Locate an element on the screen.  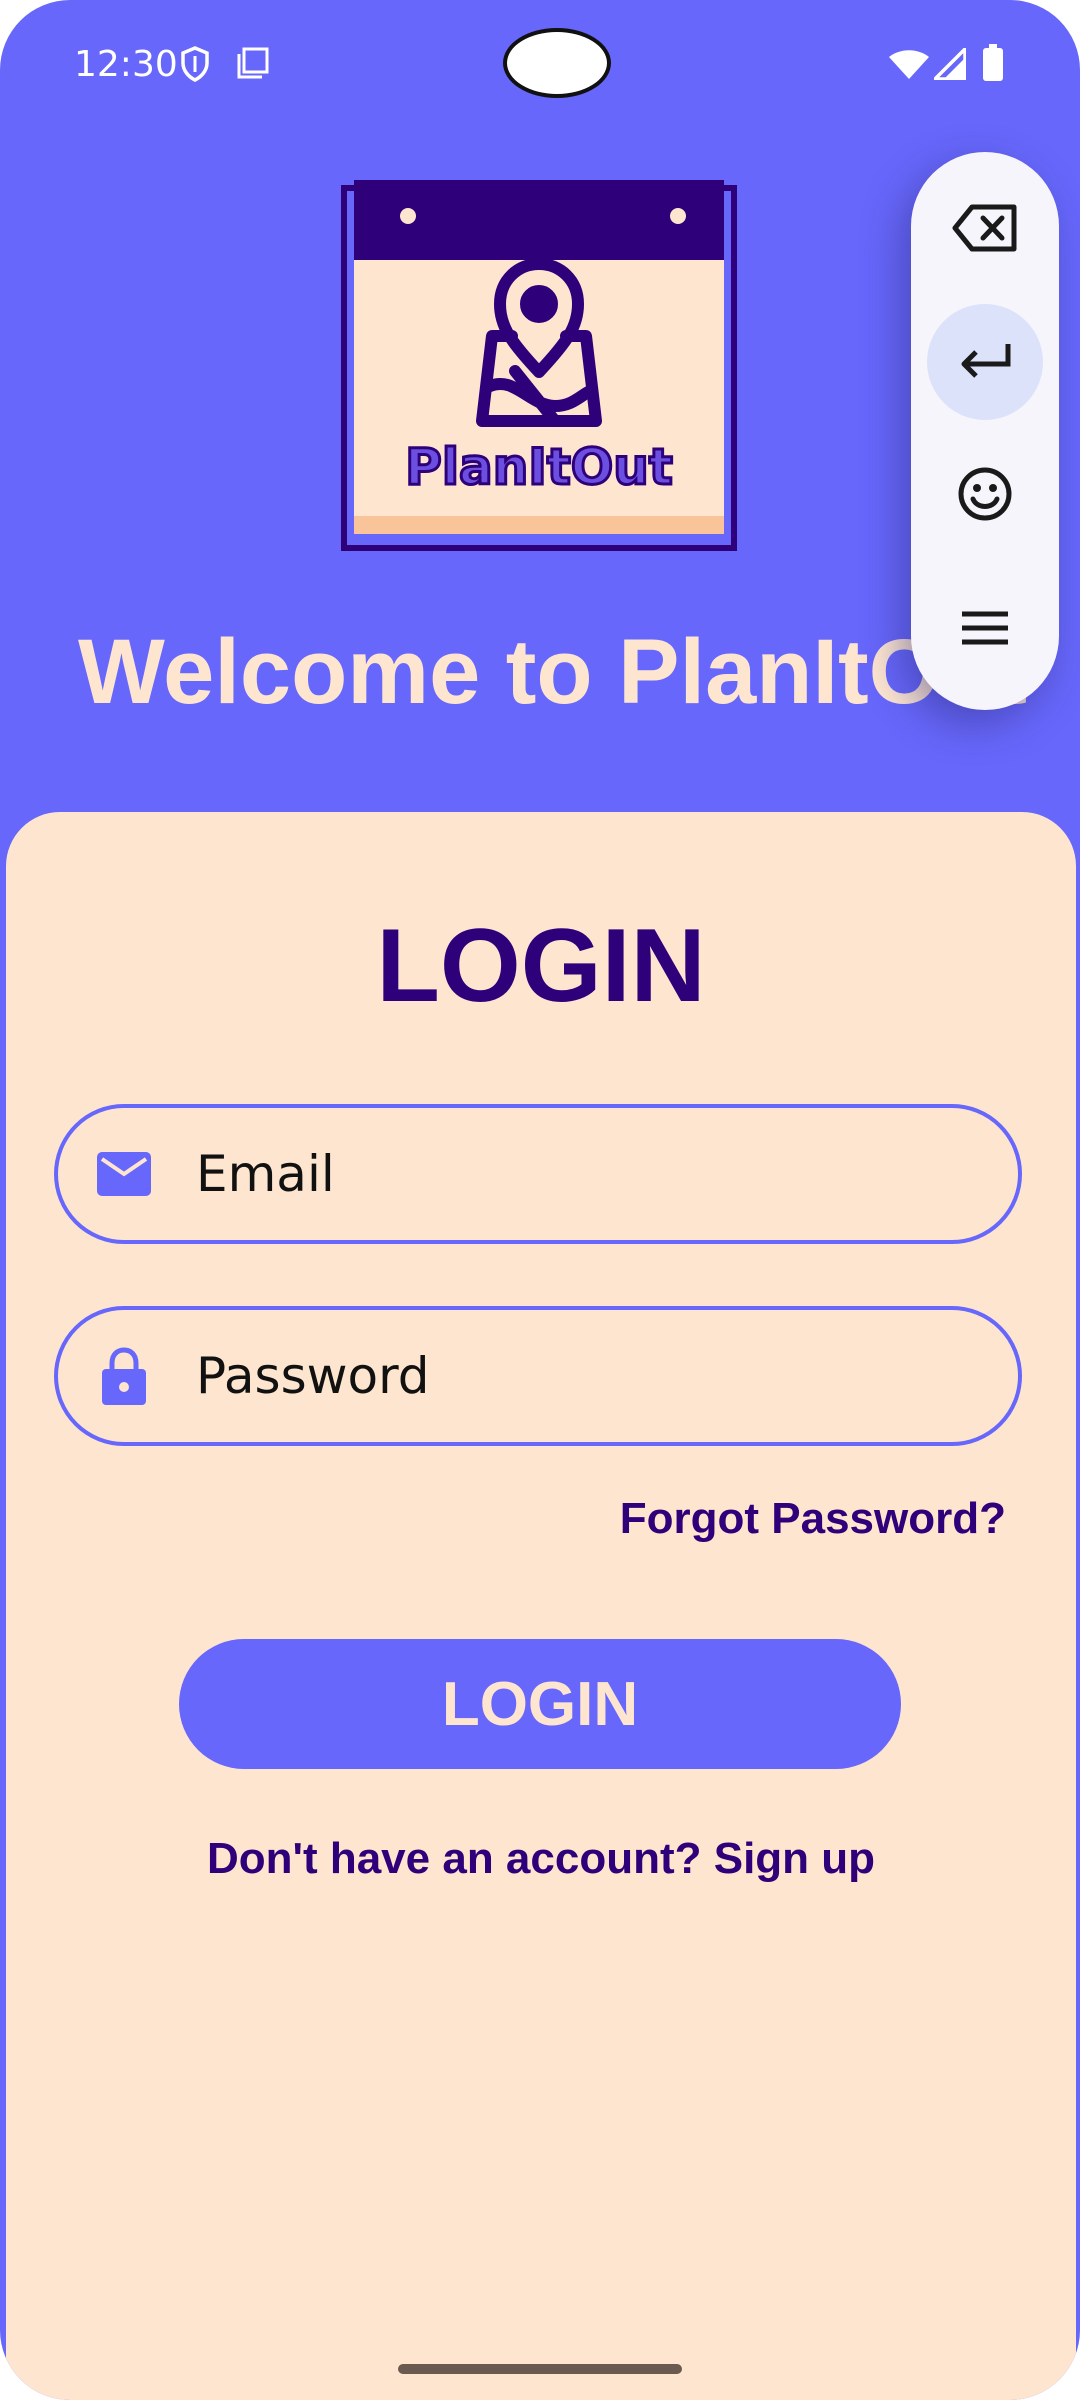
email-field: Email is located at coordinates (538, 1174).